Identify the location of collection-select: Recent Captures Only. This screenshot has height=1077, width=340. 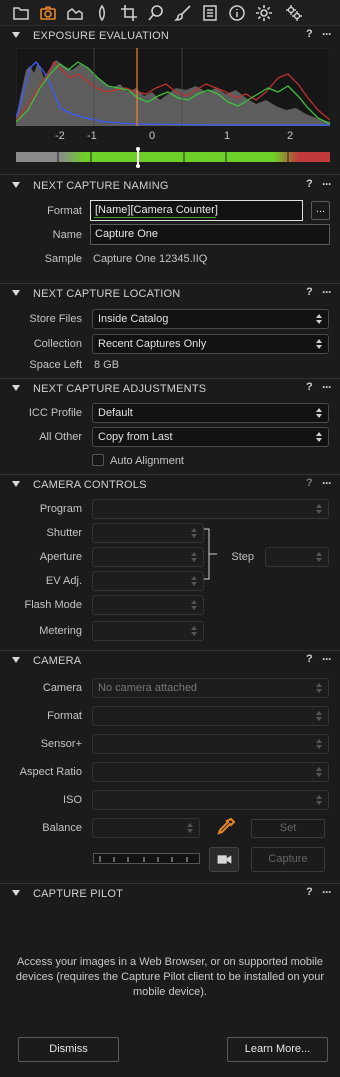
(210, 344).